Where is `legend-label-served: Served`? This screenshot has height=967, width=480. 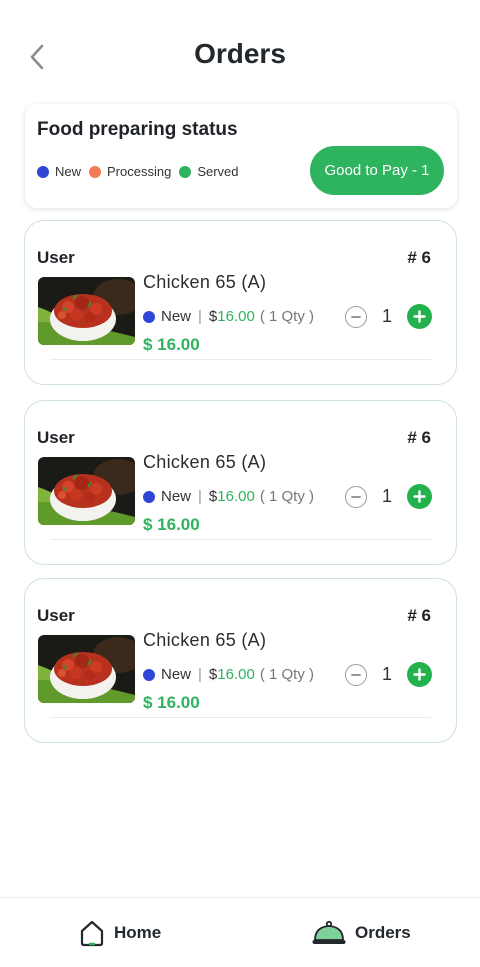
legend-label-served: Served is located at coordinates (218, 171).